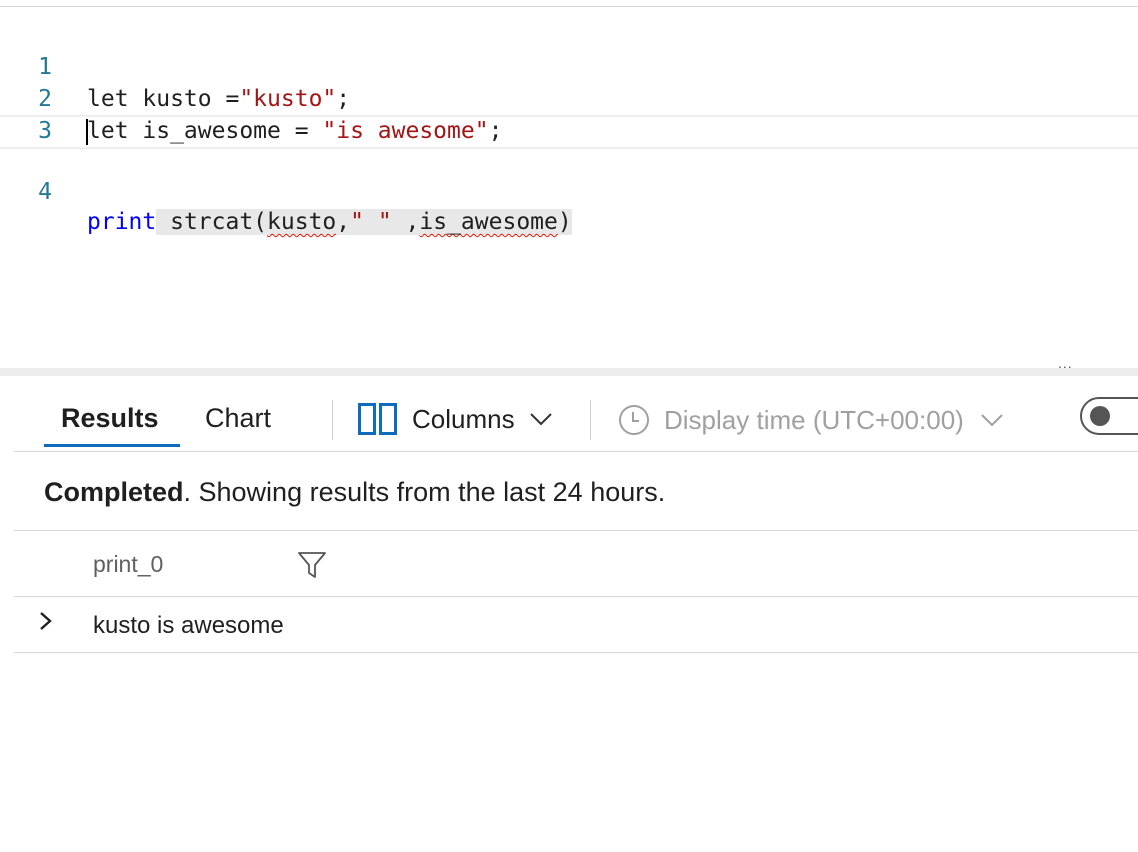 The height and width of the screenshot is (852, 1138). I want to click on pane-splitter, so click(569, 372).